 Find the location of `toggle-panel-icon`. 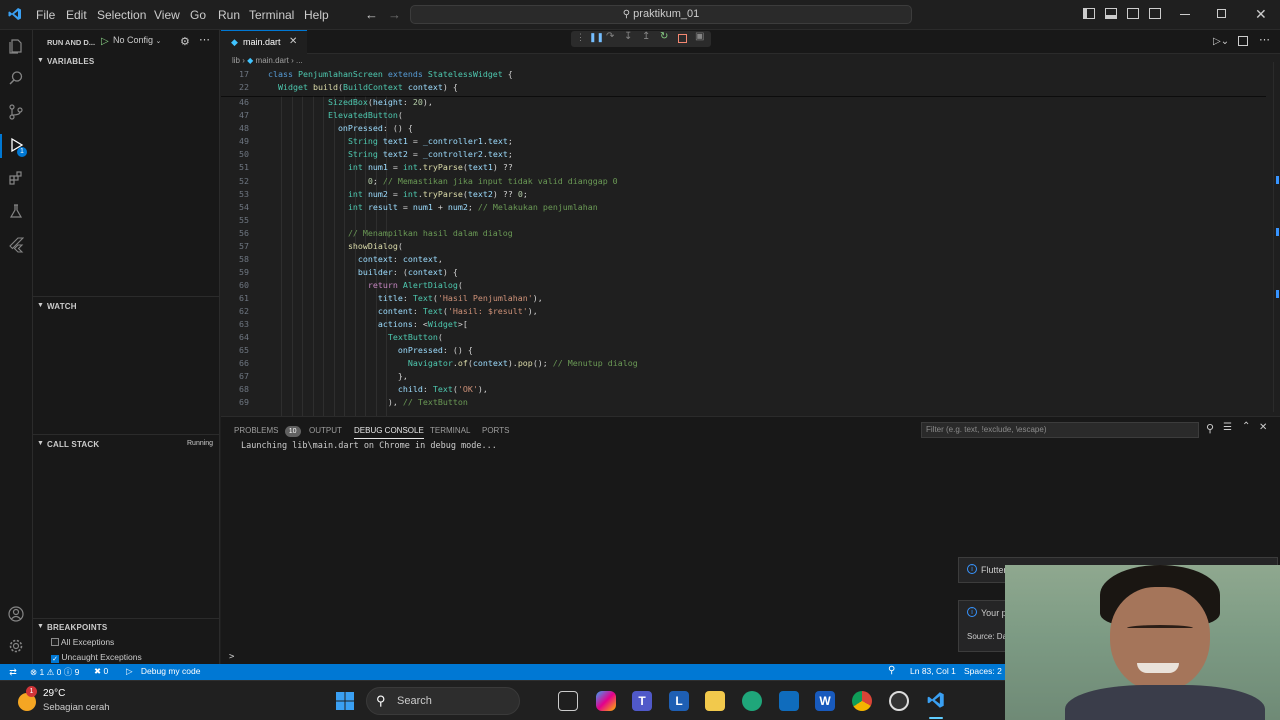

toggle-panel-icon is located at coordinates (1111, 13).